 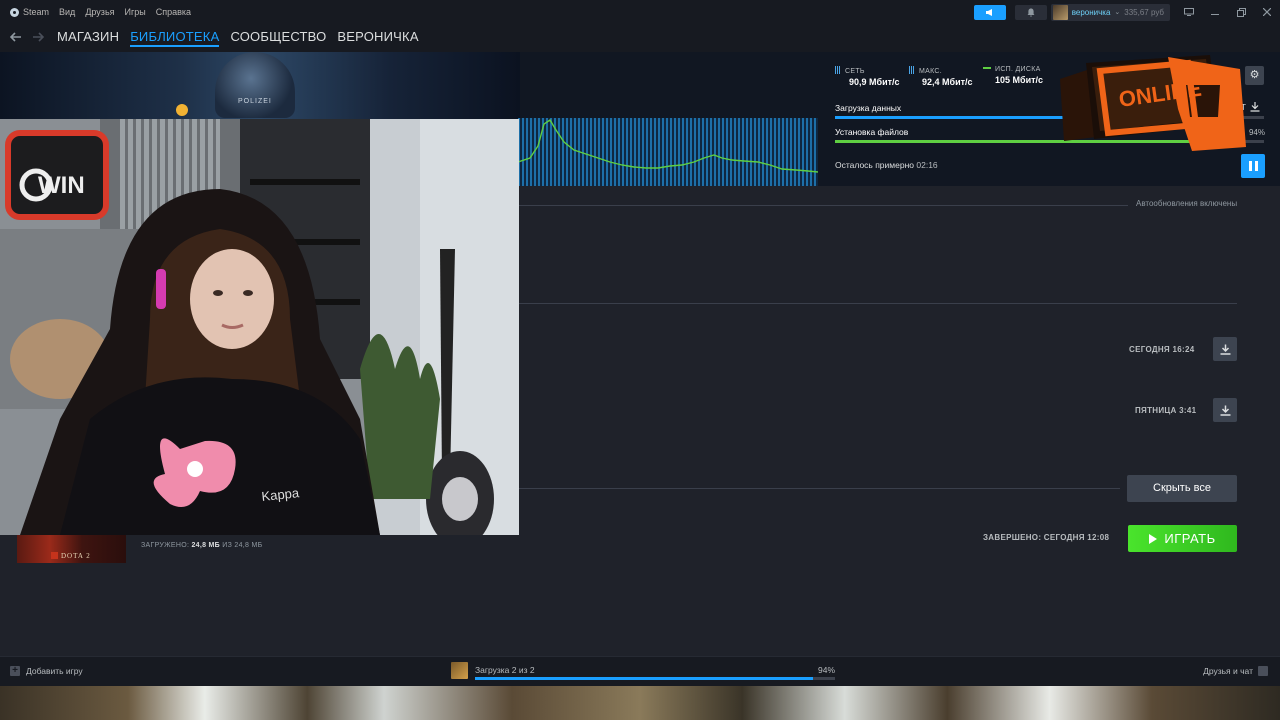 What do you see at coordinates (1144, 12) in the screenshot?
I see `wallet-balance: 335,67 руб` at bounding box center [1144, 12].